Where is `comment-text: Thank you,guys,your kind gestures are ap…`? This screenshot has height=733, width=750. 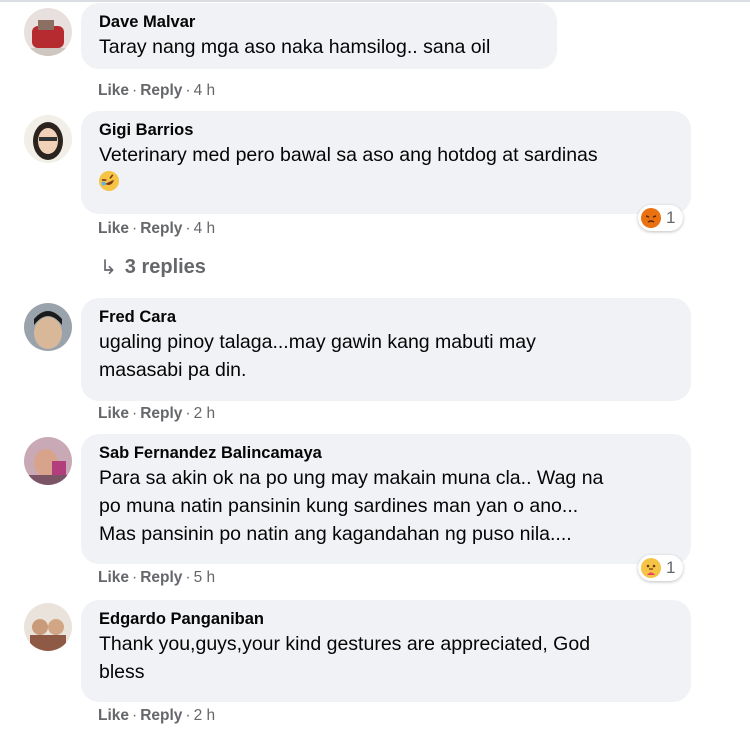 comment-text: Thank you,guys,your kind gestures are ap… is located at coordinates (345, 658).